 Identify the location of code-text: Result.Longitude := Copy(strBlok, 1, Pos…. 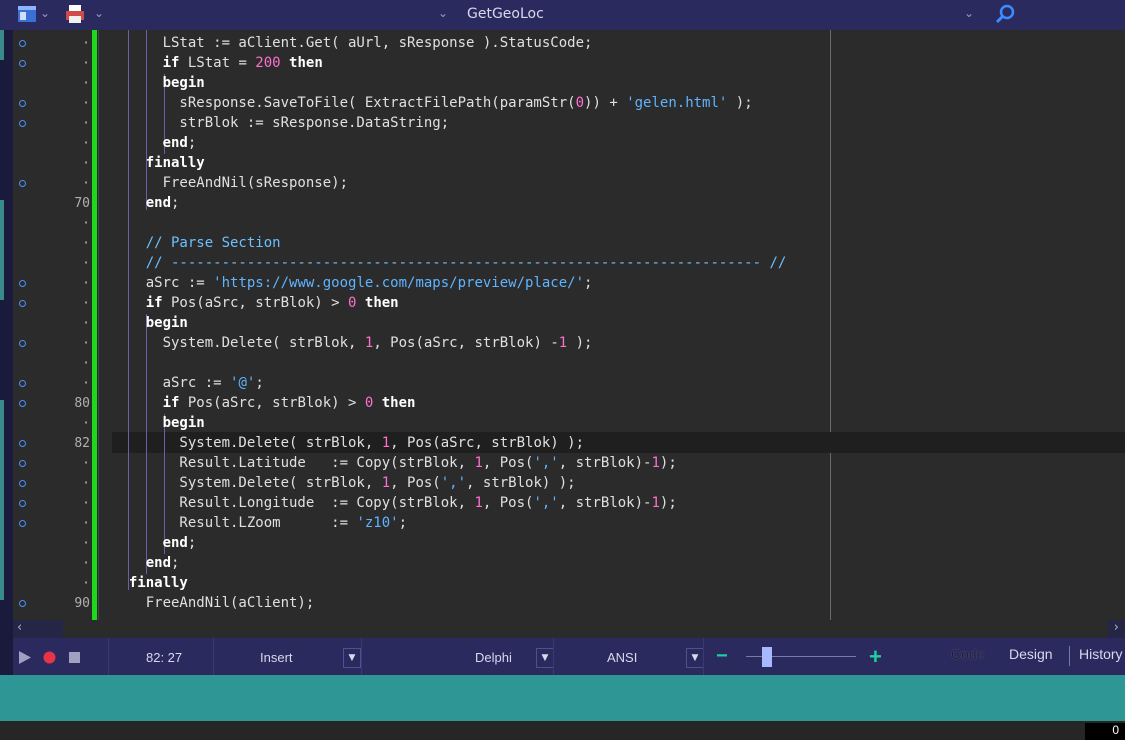
(394, 503).